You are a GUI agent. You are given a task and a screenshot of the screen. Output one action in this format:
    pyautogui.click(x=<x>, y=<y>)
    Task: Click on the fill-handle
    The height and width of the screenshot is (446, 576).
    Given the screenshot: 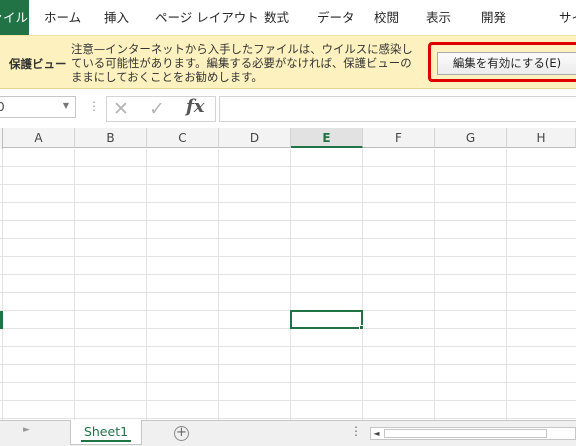 What is the action you would take?
    pyautogui.click(x=361, y=327)
    